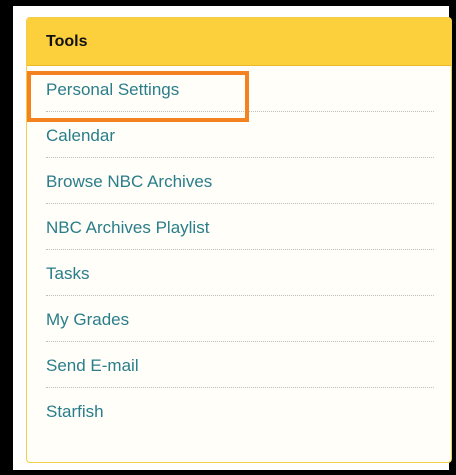 The width and height of the screenshot is (456, 475). I want to click on tools-panel-header: Tools, so click(239, 42).